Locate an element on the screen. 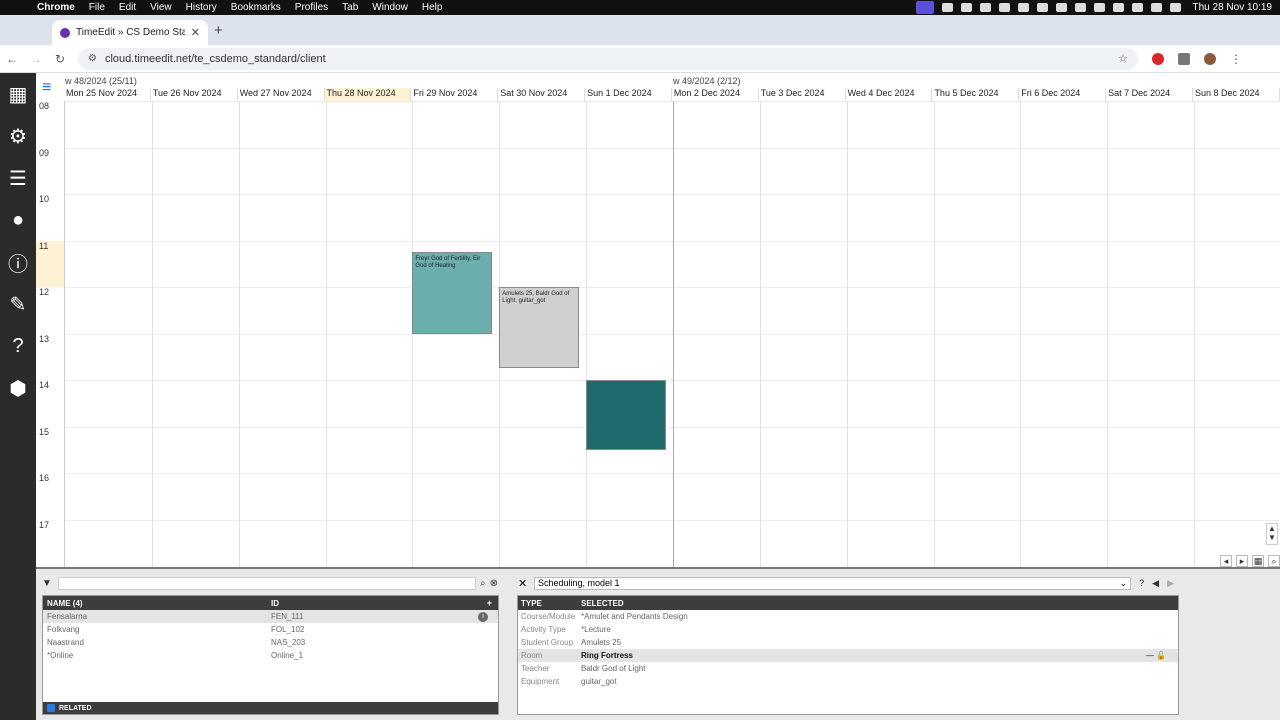 The width and height of the screenshot is (1280, 720). day-header: Tue 26 Nov 2024 is located at coordinates (194, 94).